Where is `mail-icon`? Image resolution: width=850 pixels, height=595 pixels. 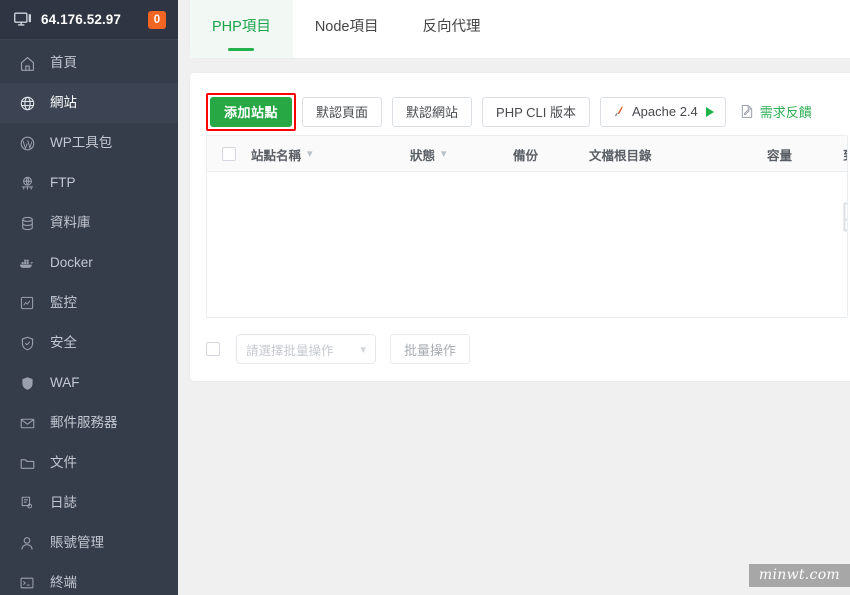
mail-icon is located at coordinates (27, 423).